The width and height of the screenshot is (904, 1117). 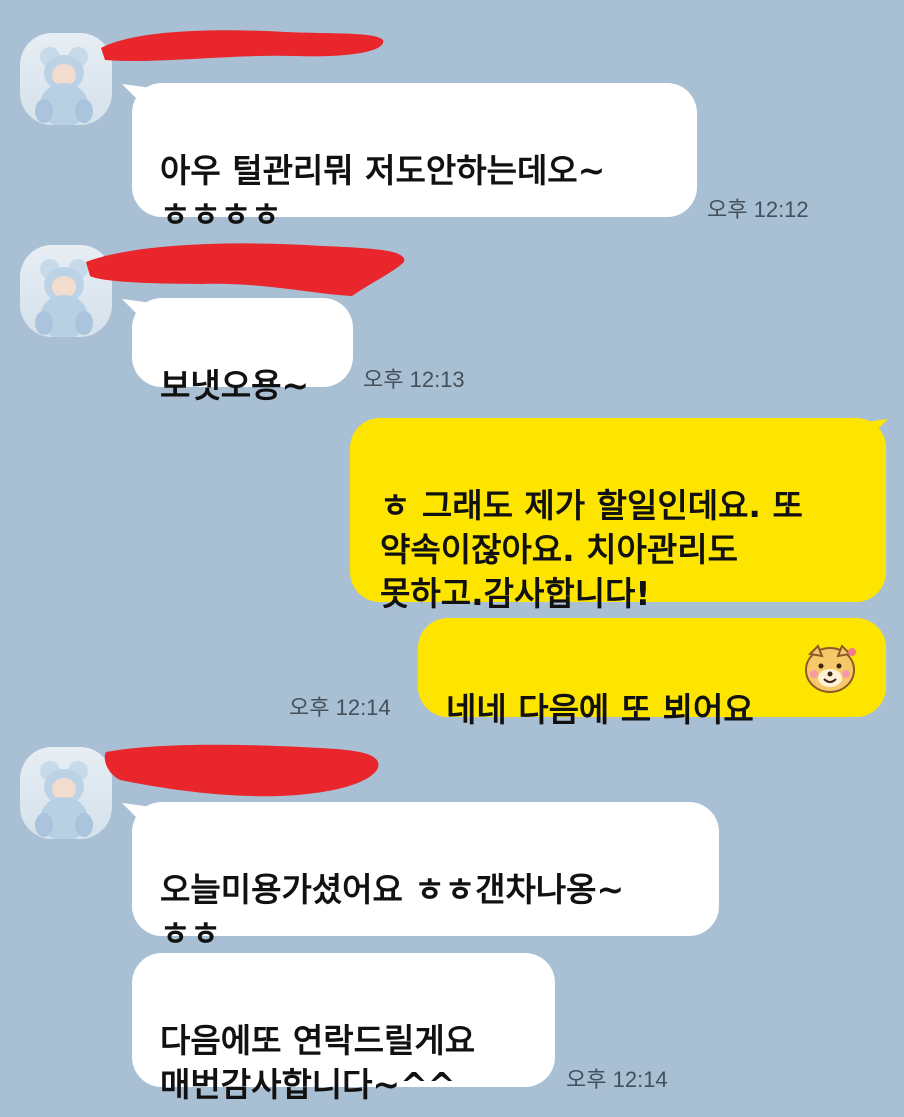 What do you see at coordinates (600, 709) in the screenshot?
I see `message-text: 네네 다음에 또 뵈어요` at bounding box center [600, 709].